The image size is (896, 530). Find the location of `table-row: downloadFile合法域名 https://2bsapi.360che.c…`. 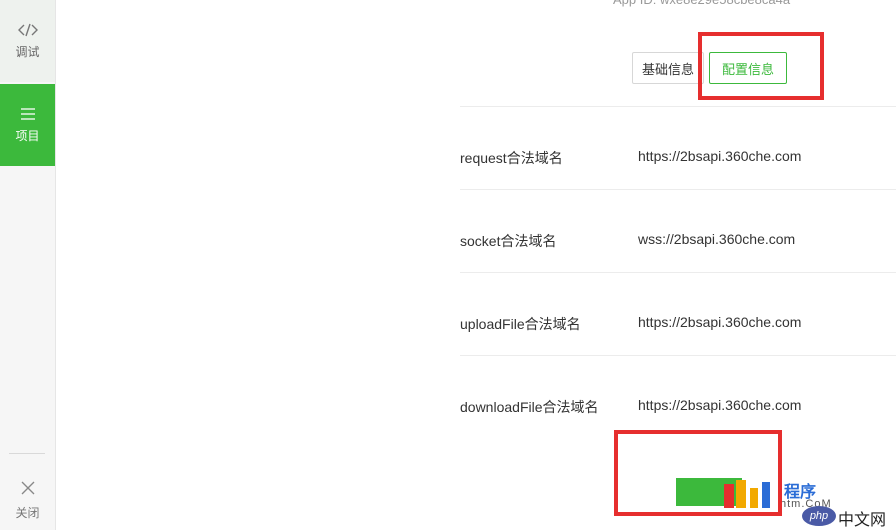

table-row: downloadFile合法域名 https://2bsapi.360che.c… is located at coordinates (678, 405).